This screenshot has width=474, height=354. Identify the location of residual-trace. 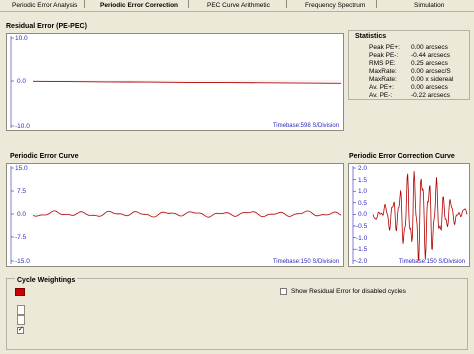
(187, 82).